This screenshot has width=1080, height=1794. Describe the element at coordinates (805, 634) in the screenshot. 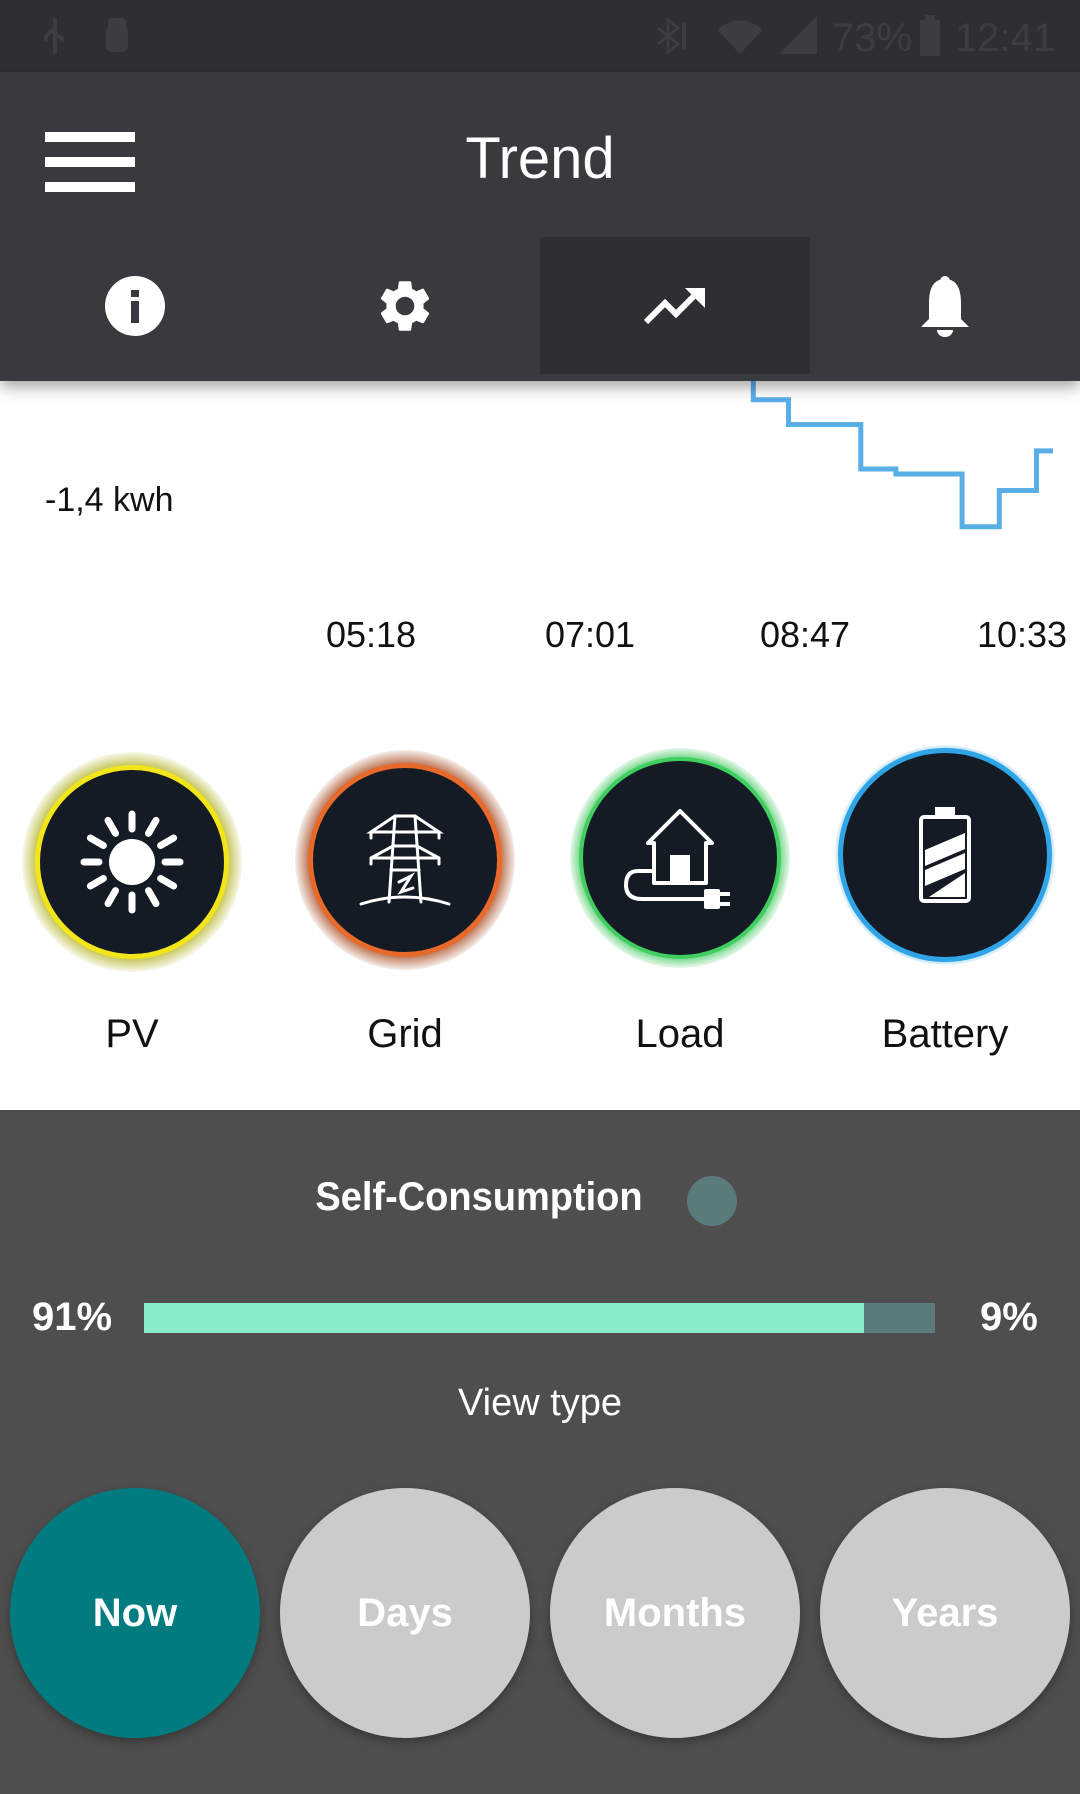

I see `x-tick-label: 08:47` at that location.